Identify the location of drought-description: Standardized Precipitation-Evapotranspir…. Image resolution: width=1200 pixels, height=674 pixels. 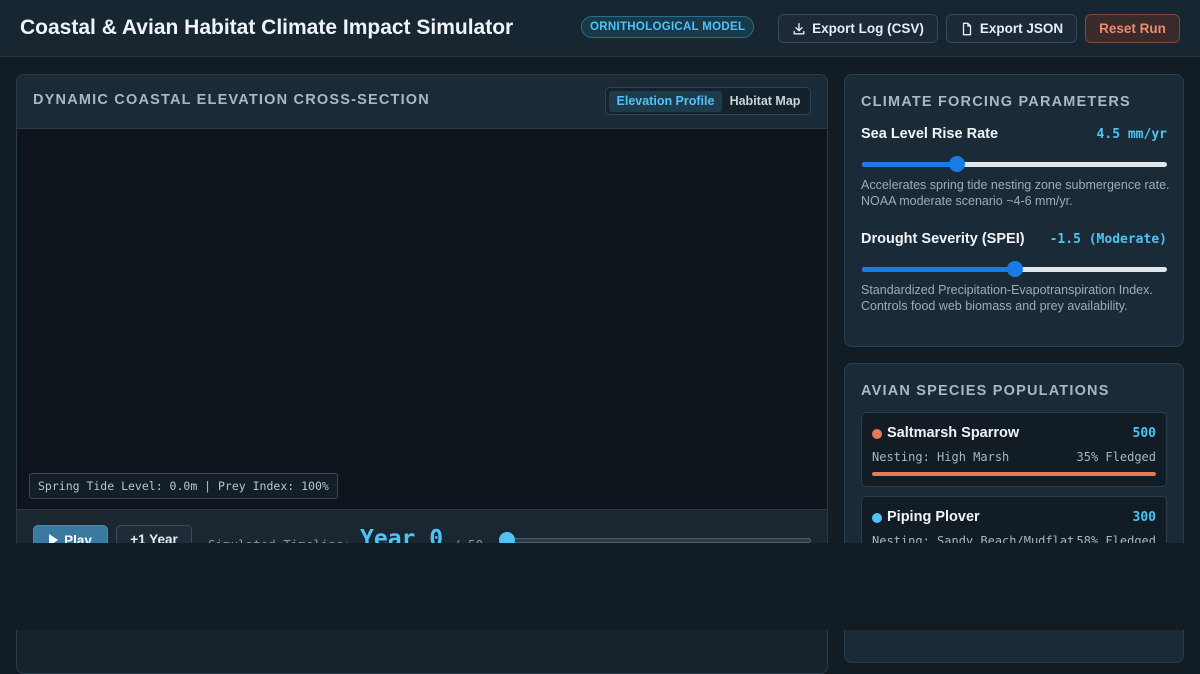
(1007, 298).